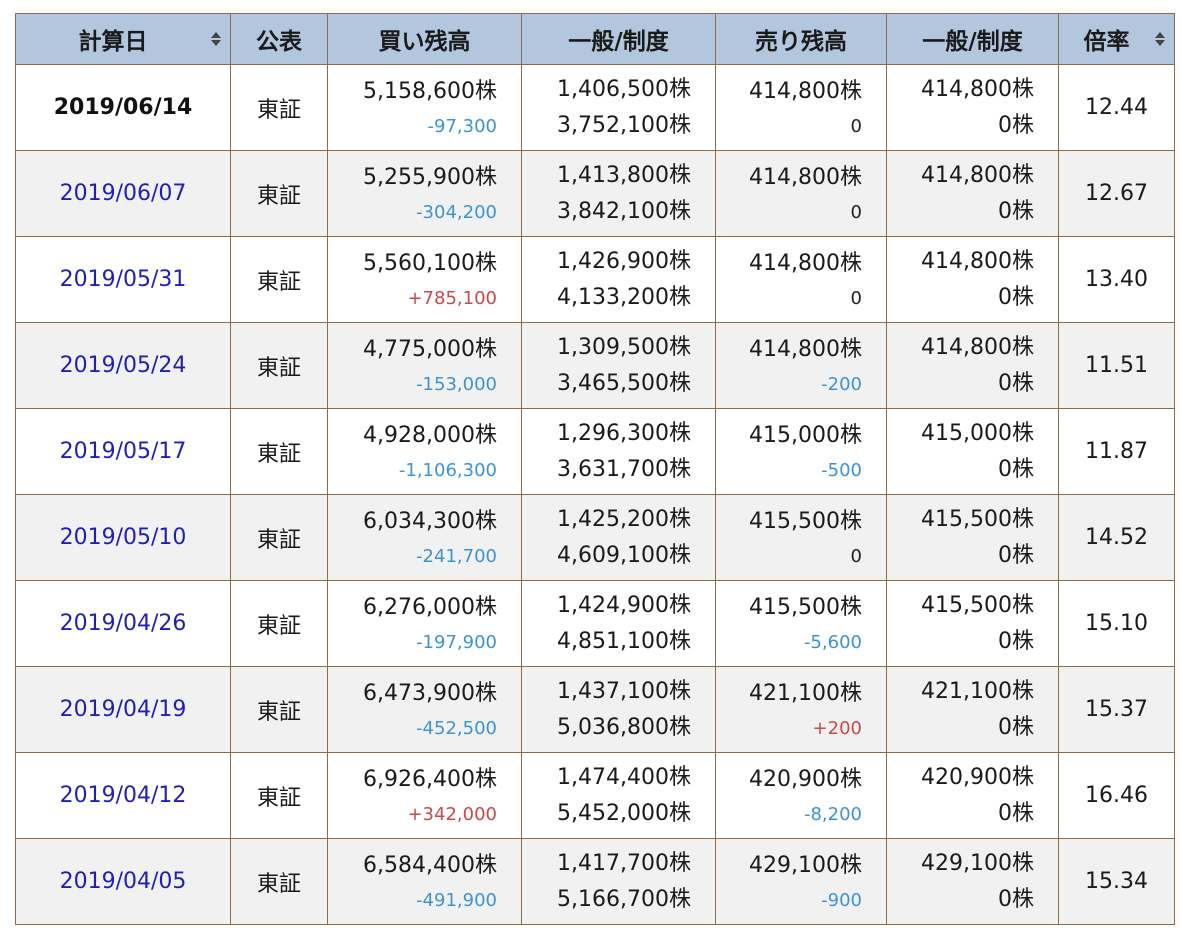 This screenshot has height=944, width=1185. Describe the element at coordinates (424, 193) in the screenshot. I see `buy-balance-cell: 5,255,900株 -304,200` at that location.